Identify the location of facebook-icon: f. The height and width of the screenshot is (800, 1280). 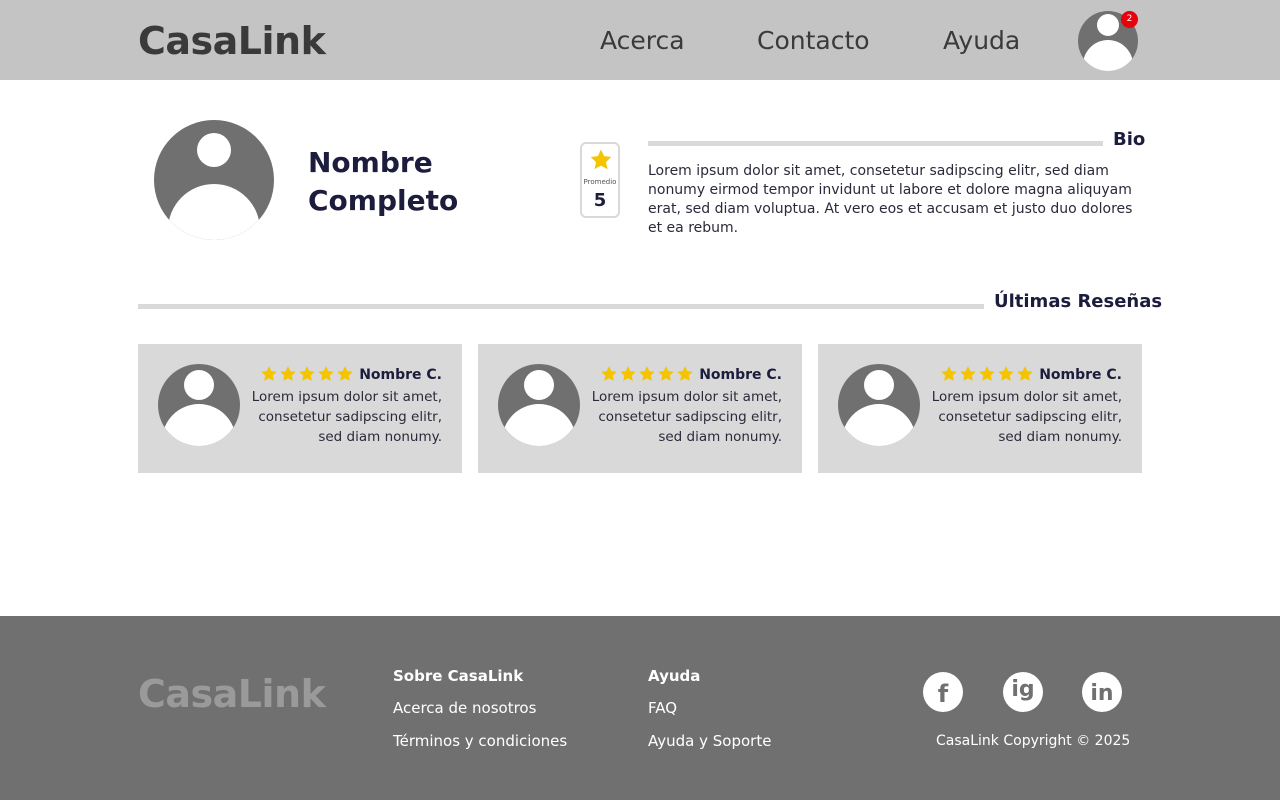
(943, 692).